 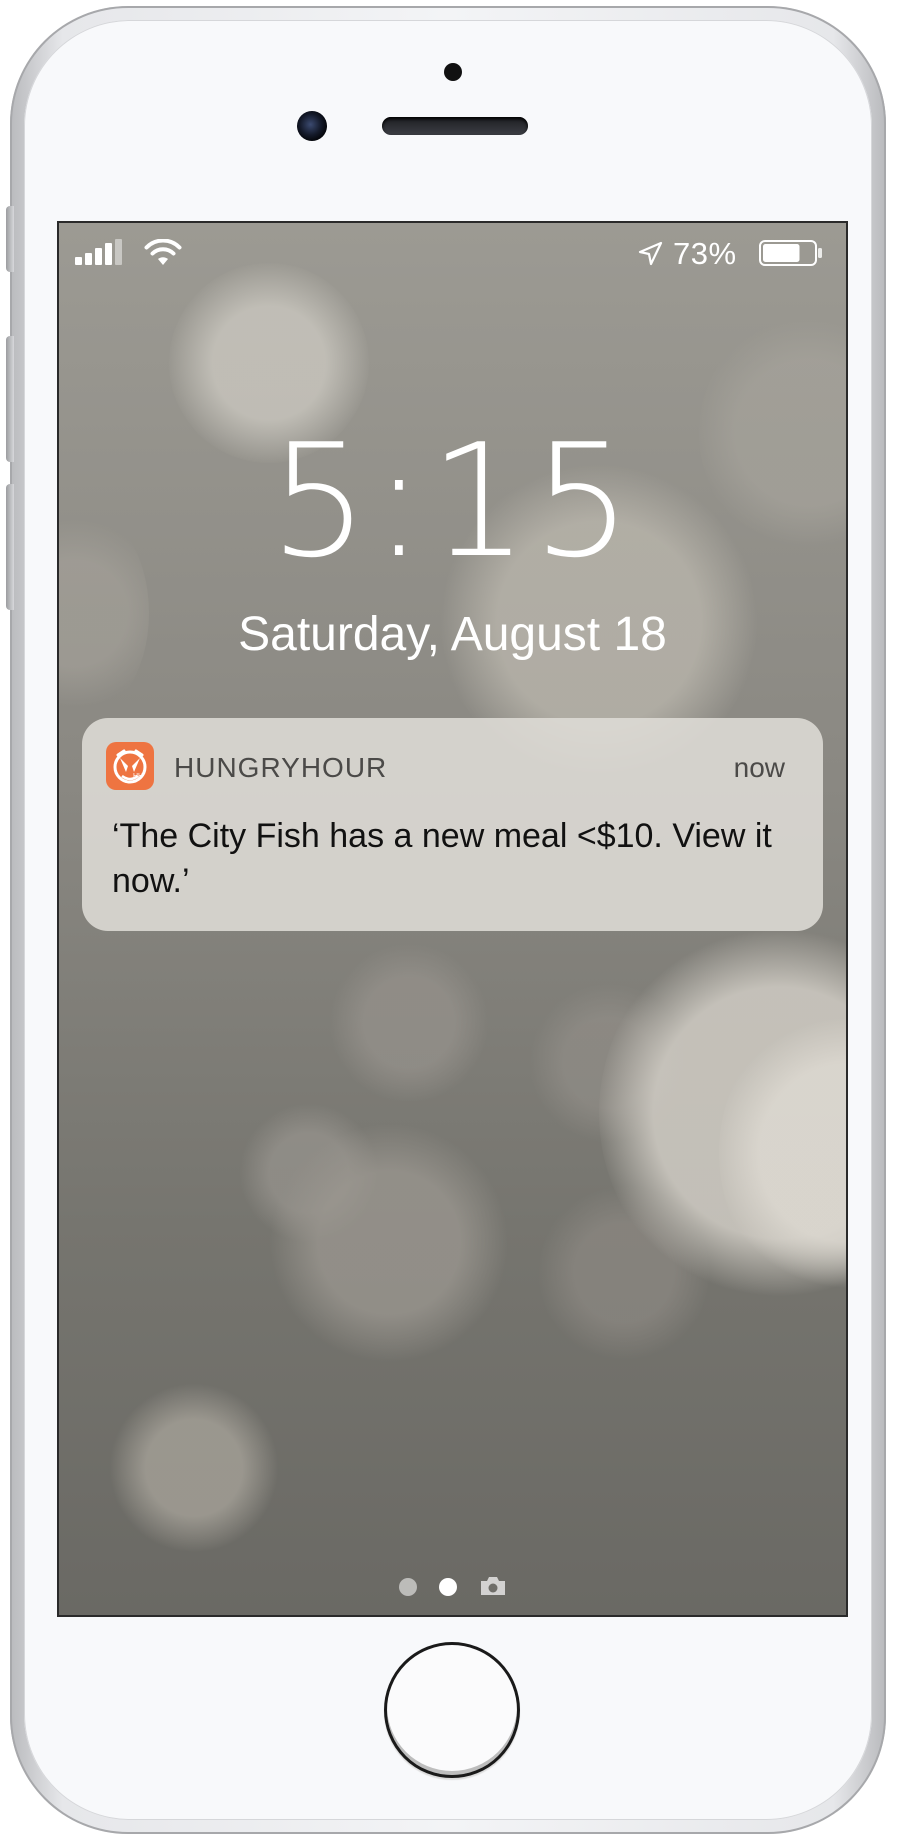 What do you see at coordinates (98, 252) in the screenshot?
I see `cellular-signal-icon` at bounding box center [98, 252].